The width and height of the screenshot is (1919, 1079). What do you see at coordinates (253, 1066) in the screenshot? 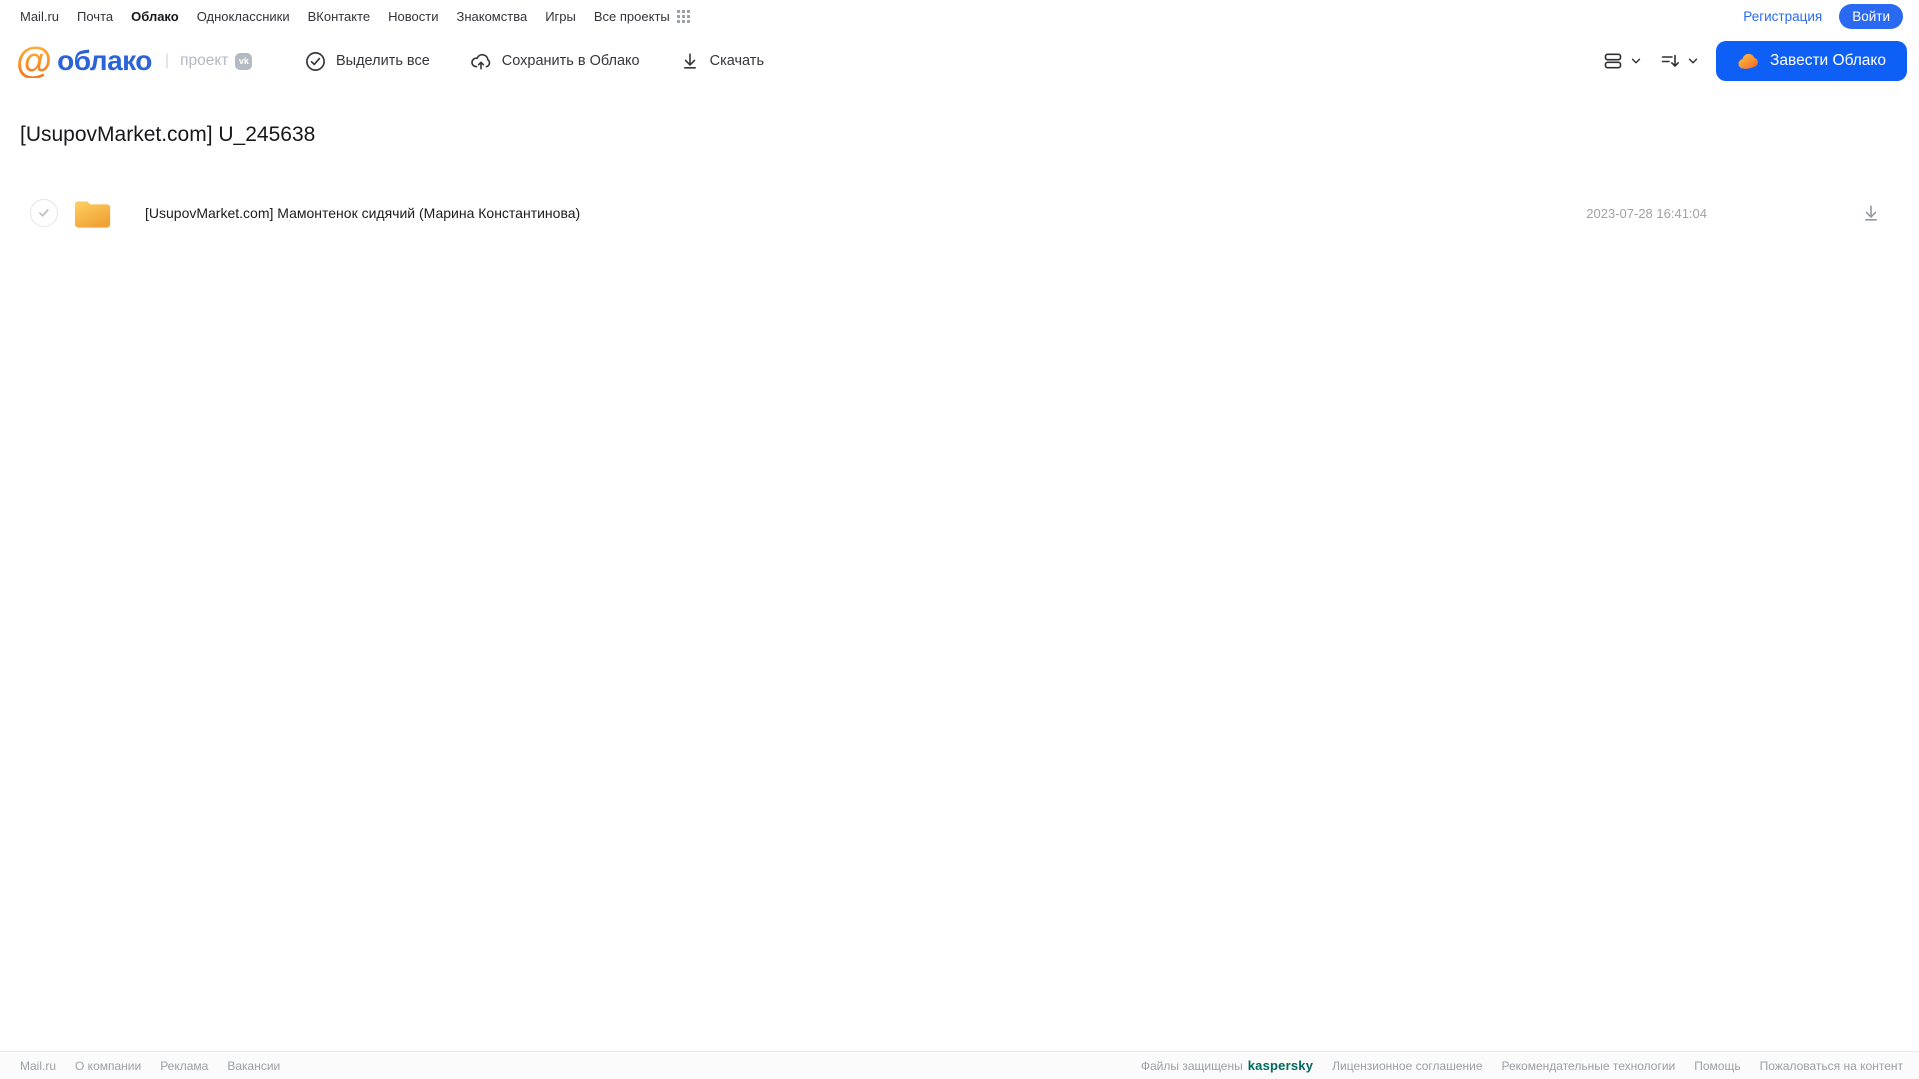
I see `footer-jobs-link: Вакансии` at bounding box center [253, 1066].